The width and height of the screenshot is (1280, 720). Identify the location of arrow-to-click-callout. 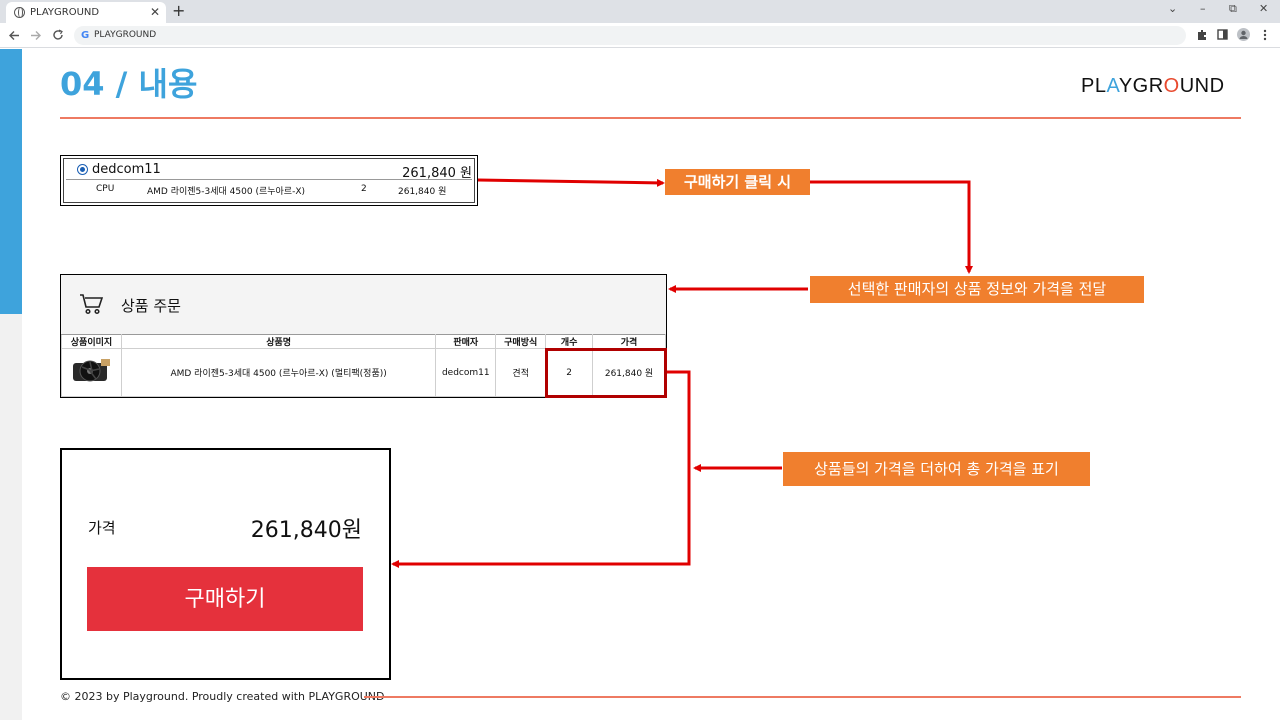
(571, 182).